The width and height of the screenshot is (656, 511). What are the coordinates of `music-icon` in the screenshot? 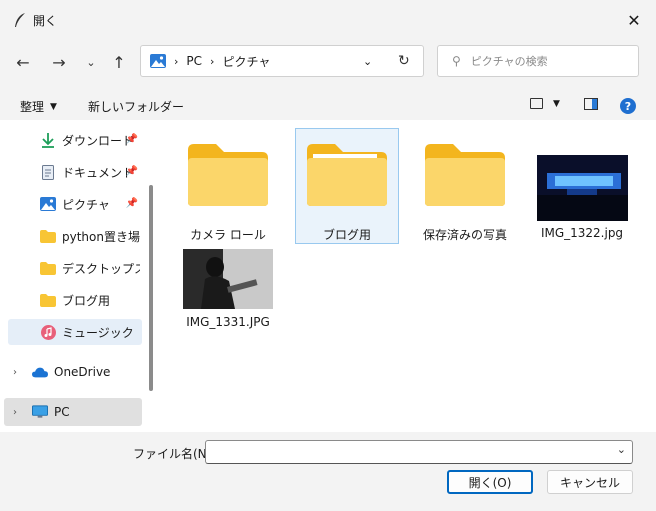 It's located at (48, 332).